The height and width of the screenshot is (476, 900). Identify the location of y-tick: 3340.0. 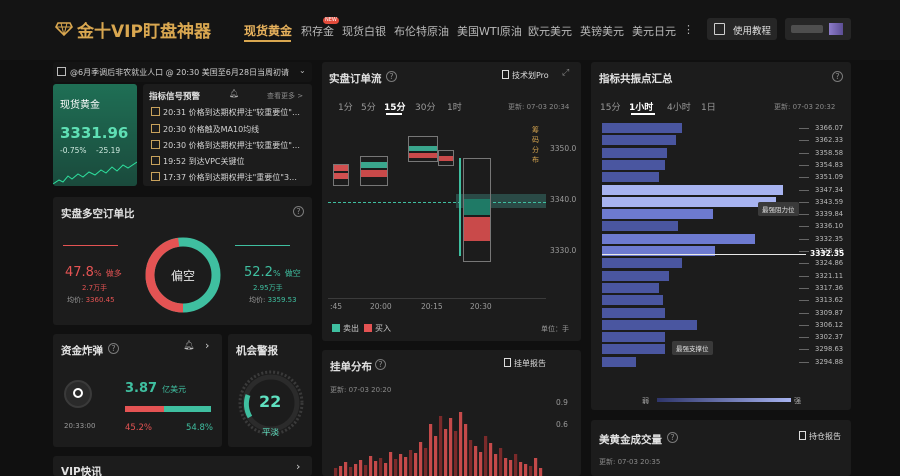
(563, 199).